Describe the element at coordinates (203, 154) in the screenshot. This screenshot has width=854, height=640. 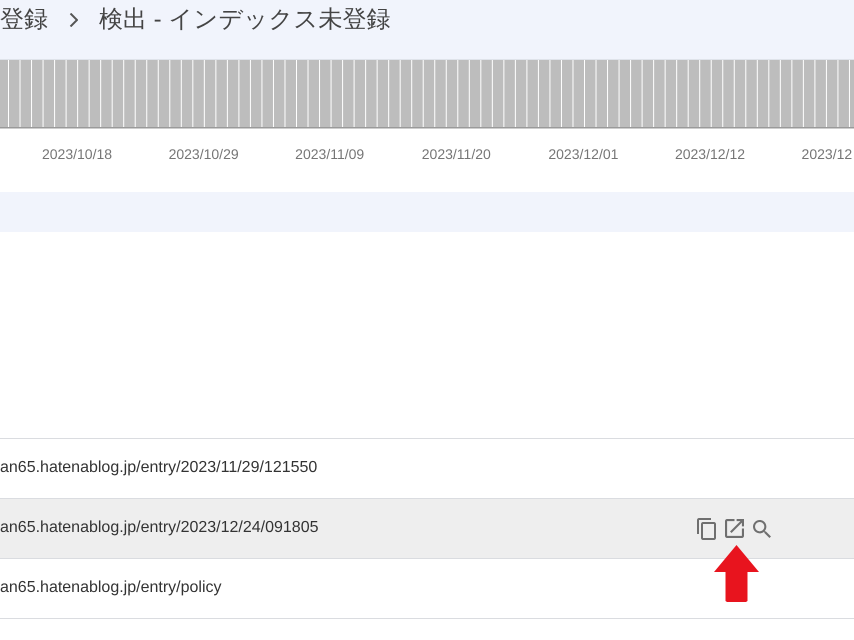
I see `date-label: 2023/10/29` at that location.